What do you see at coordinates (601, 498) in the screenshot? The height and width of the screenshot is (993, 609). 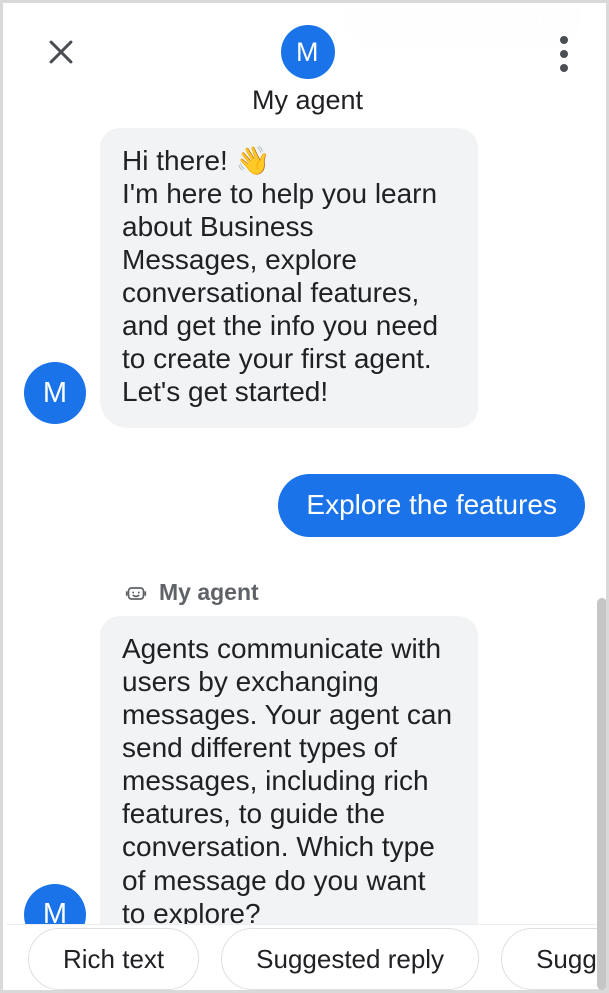 I see `vertical-scrollbar-track` at bounding box center [601, 498].